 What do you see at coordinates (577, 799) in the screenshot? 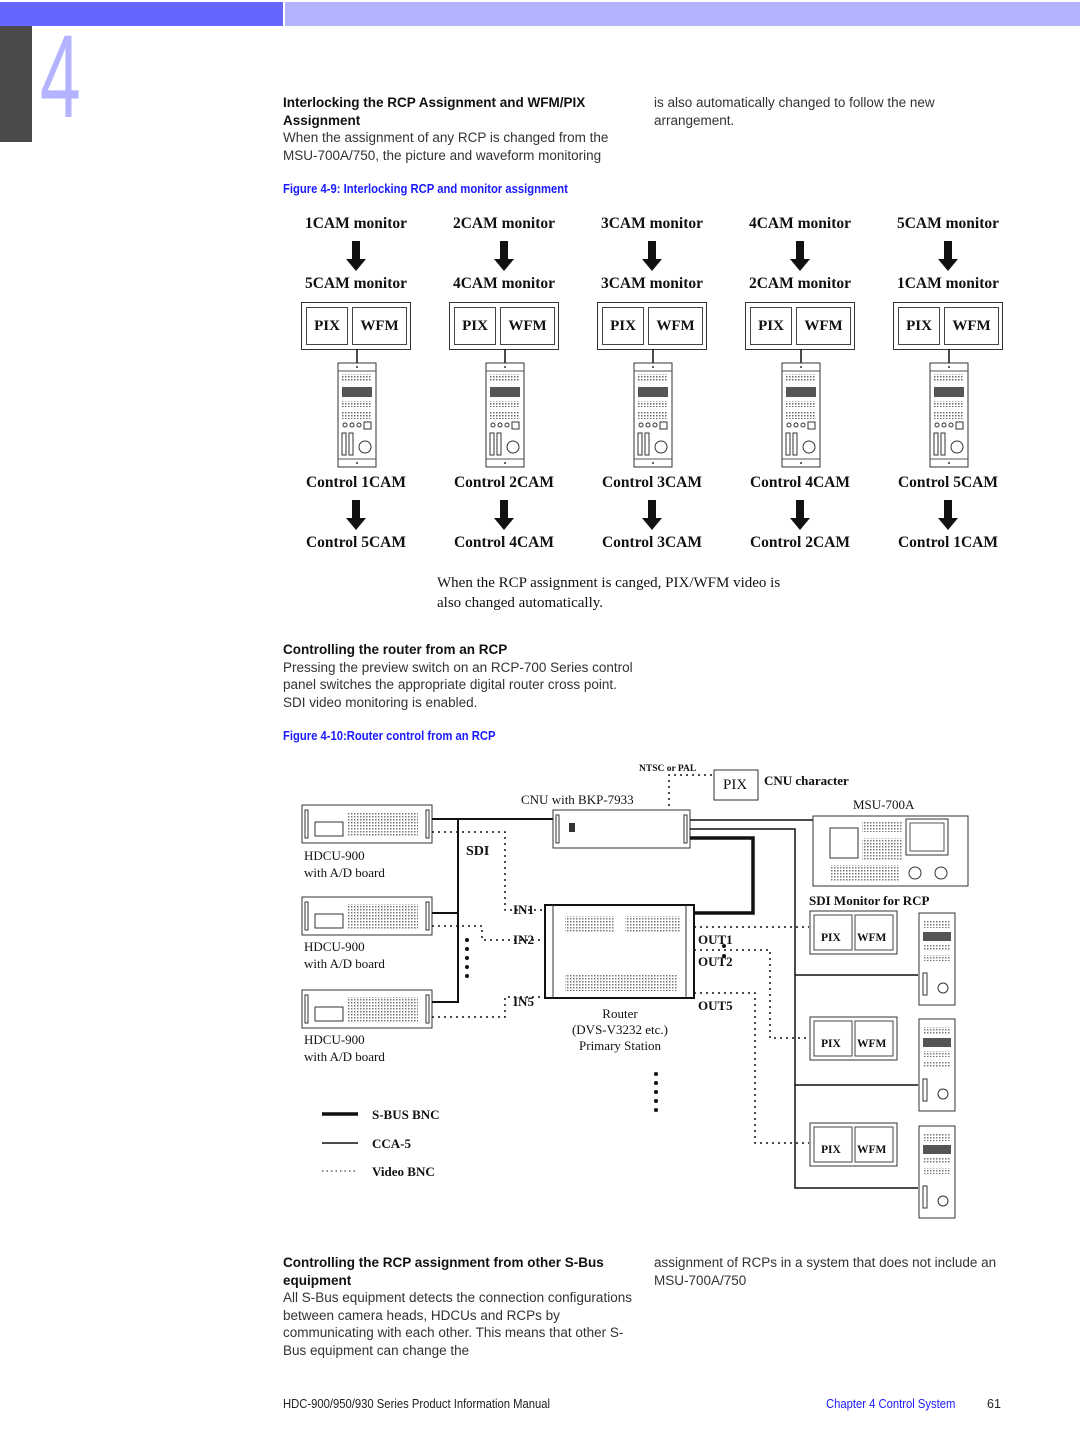
I see `cnu-label: CNU with BKP-7933` at bounding box center [577, 799].